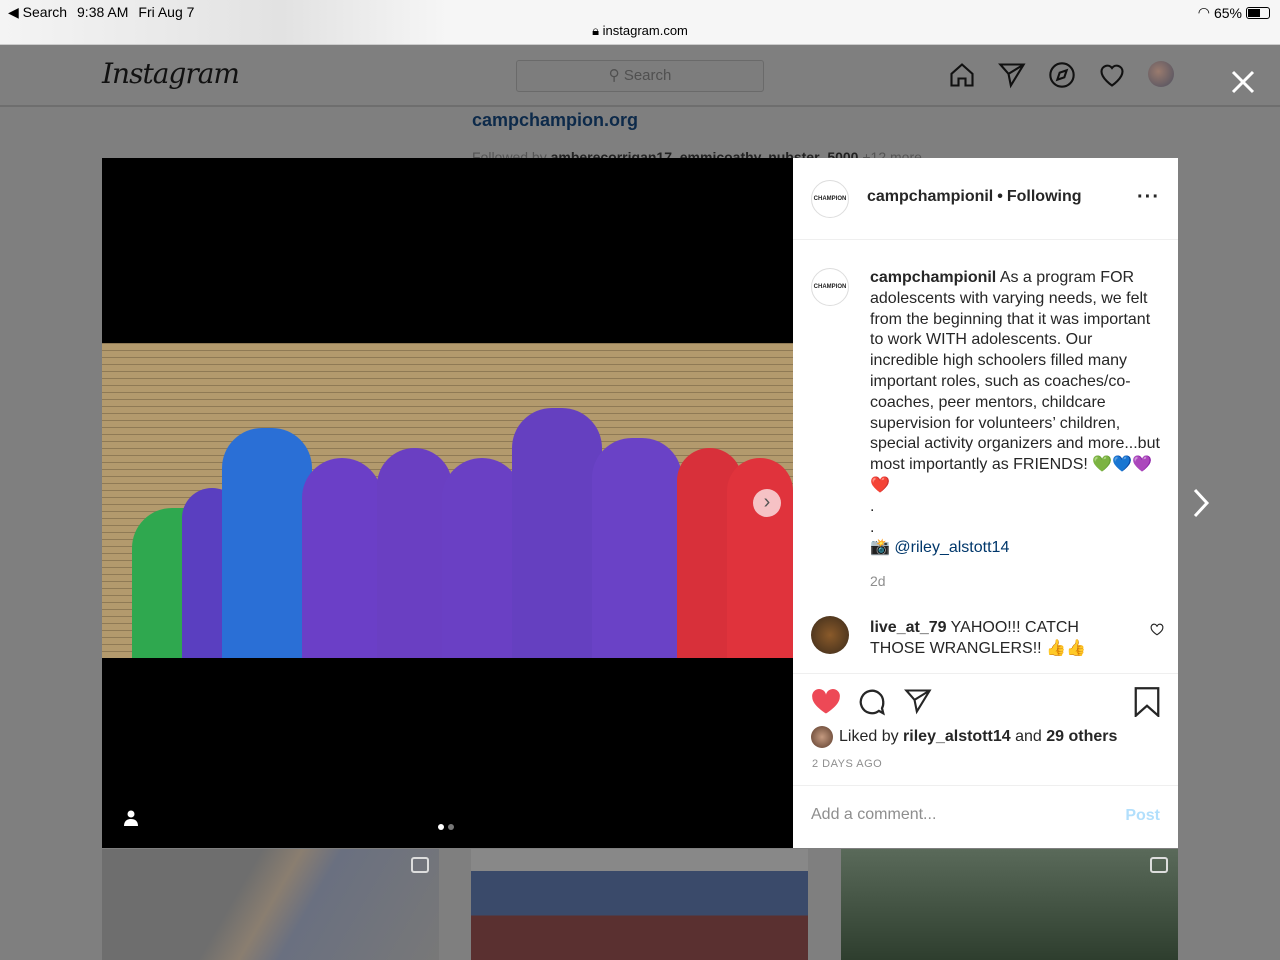 The image size is (1280, 960). I want to click on back-to-search: ◀ Search, so click(37, 12).